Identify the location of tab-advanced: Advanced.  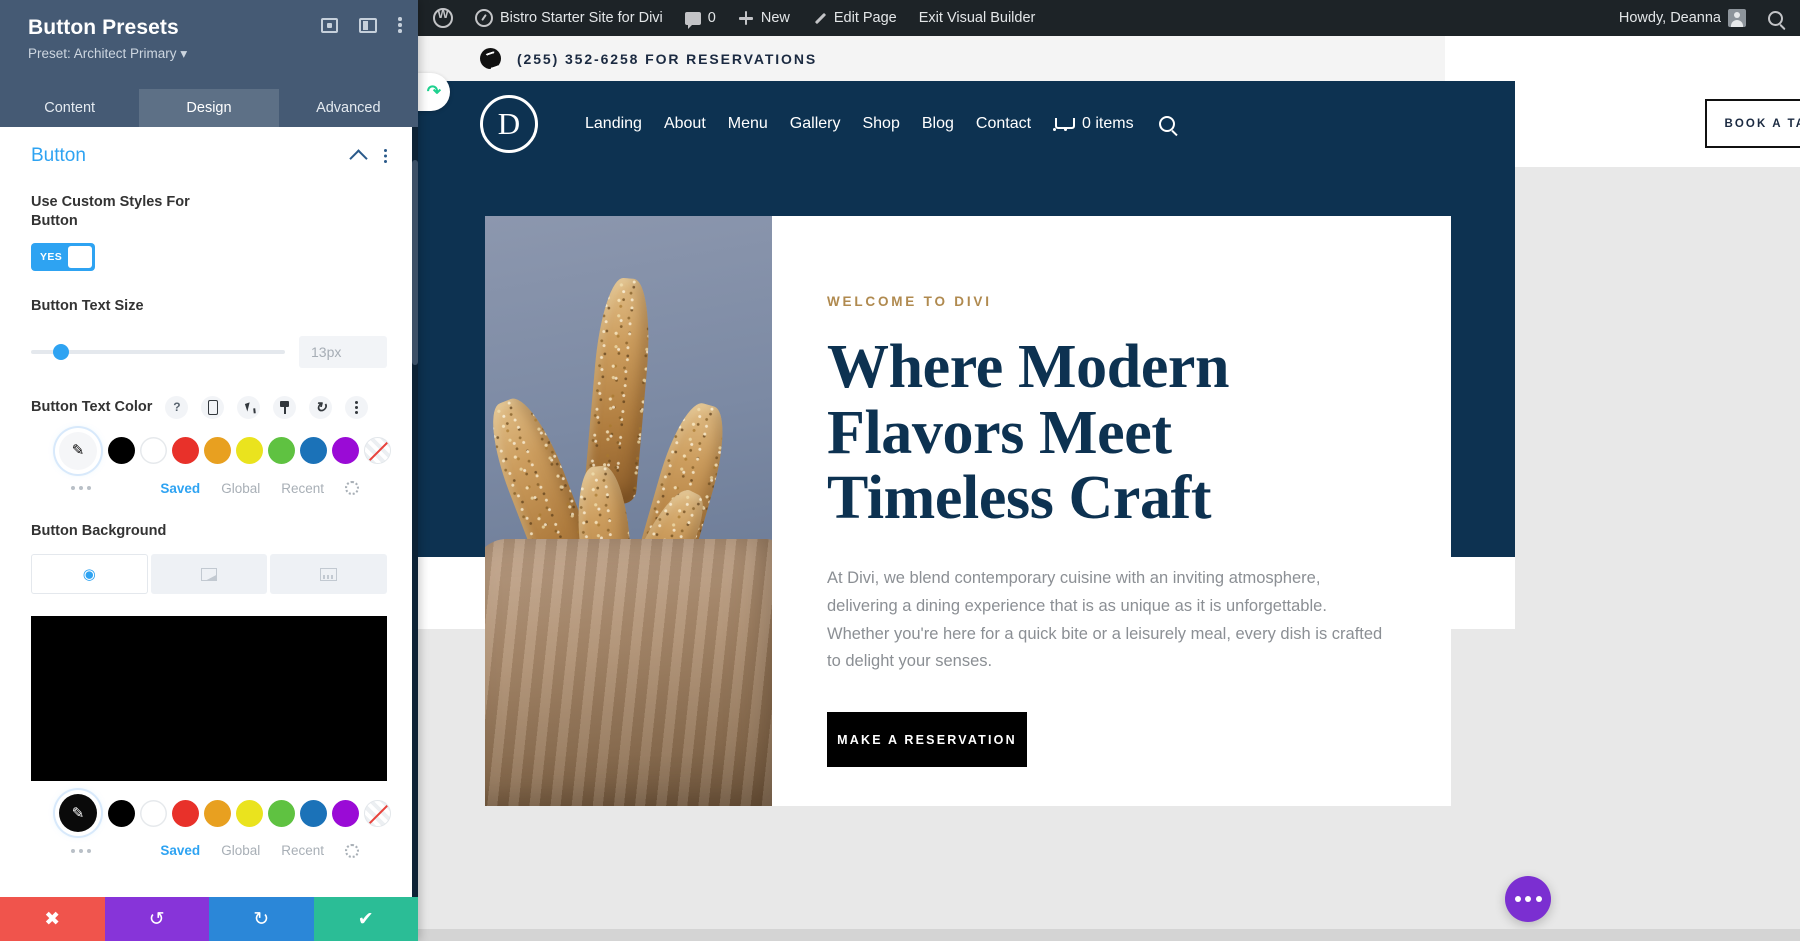
(348, 108).